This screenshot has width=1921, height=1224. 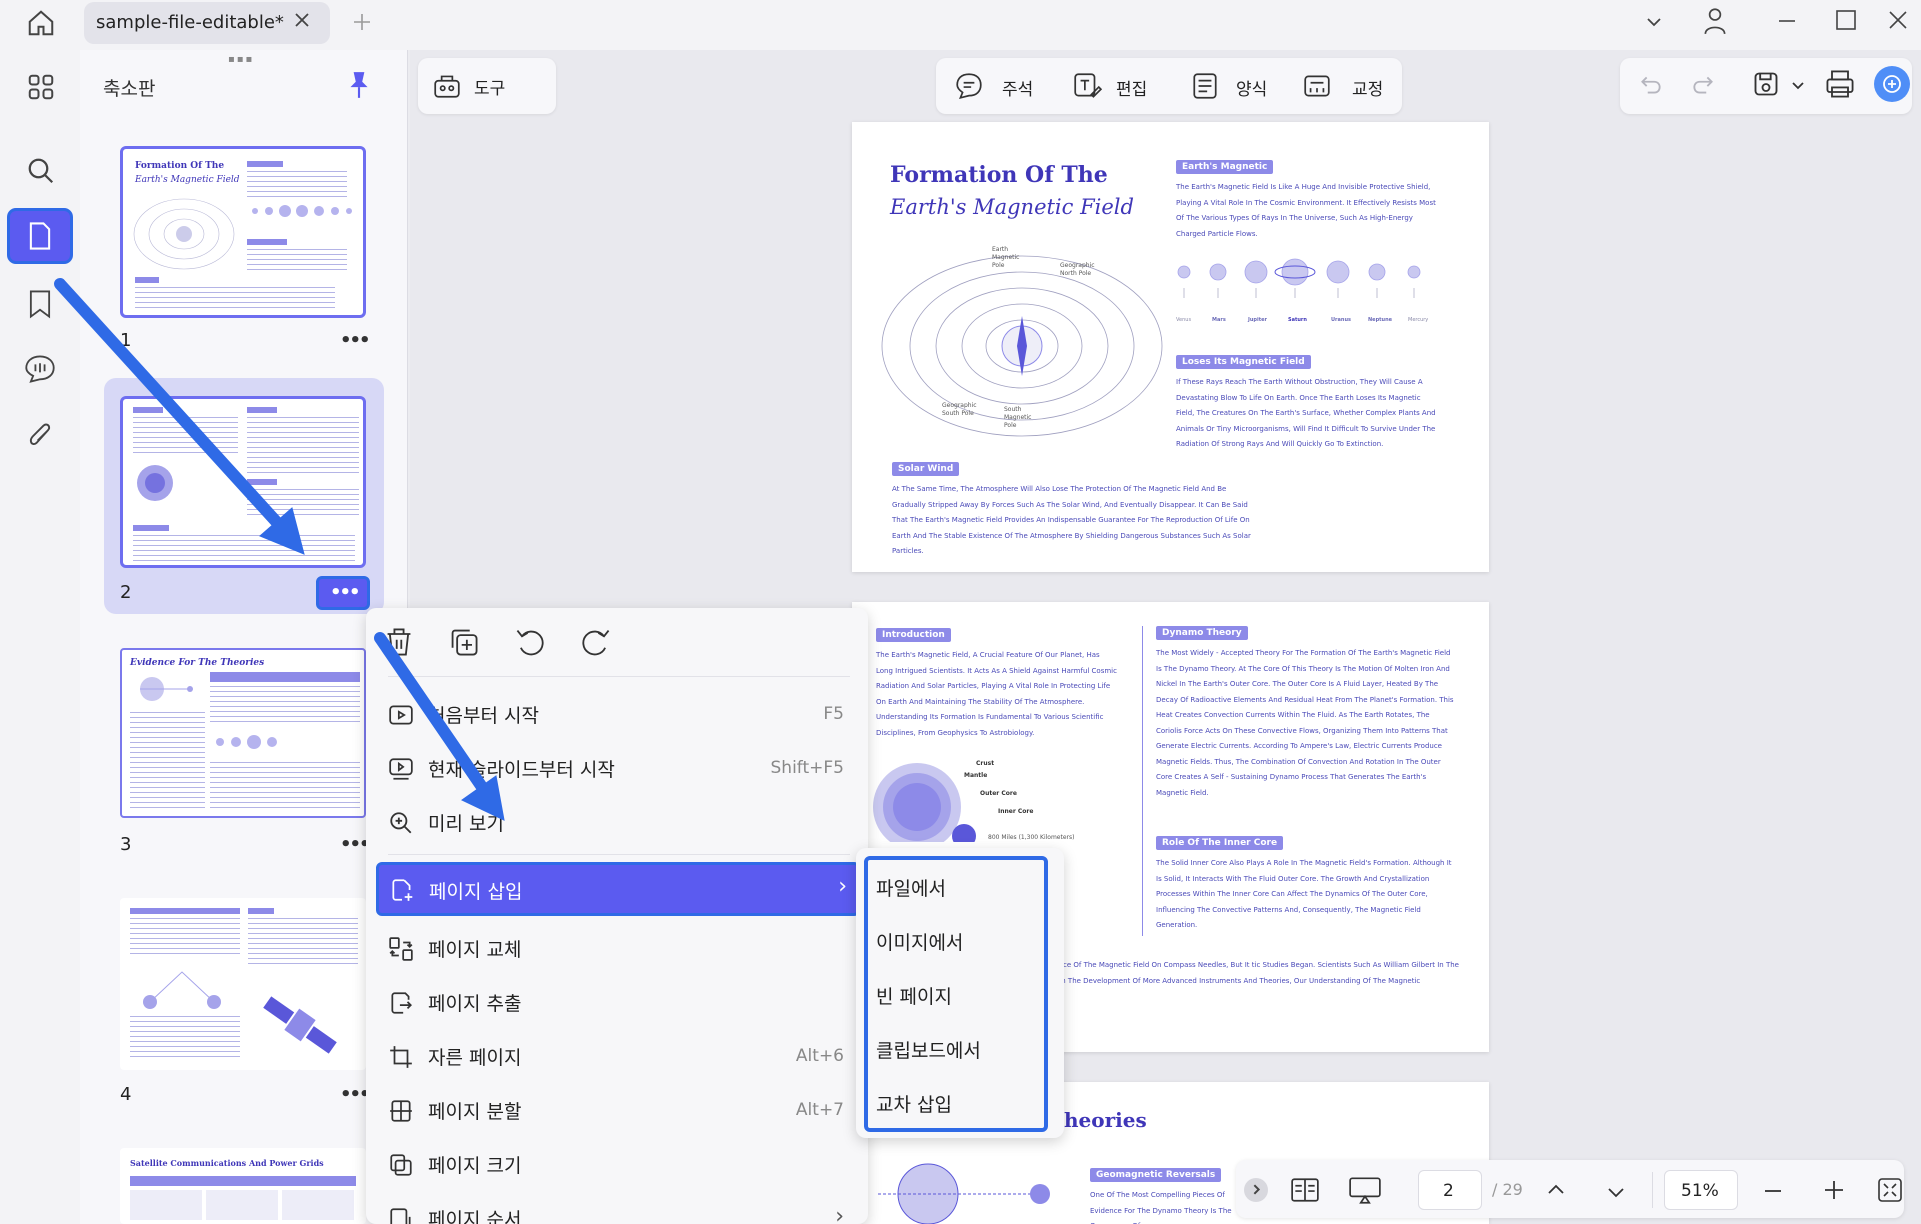 What do you see at coordinates (1715, 21) in the screenshot?
I see `account-icon` at bounding box center [1715, 21].